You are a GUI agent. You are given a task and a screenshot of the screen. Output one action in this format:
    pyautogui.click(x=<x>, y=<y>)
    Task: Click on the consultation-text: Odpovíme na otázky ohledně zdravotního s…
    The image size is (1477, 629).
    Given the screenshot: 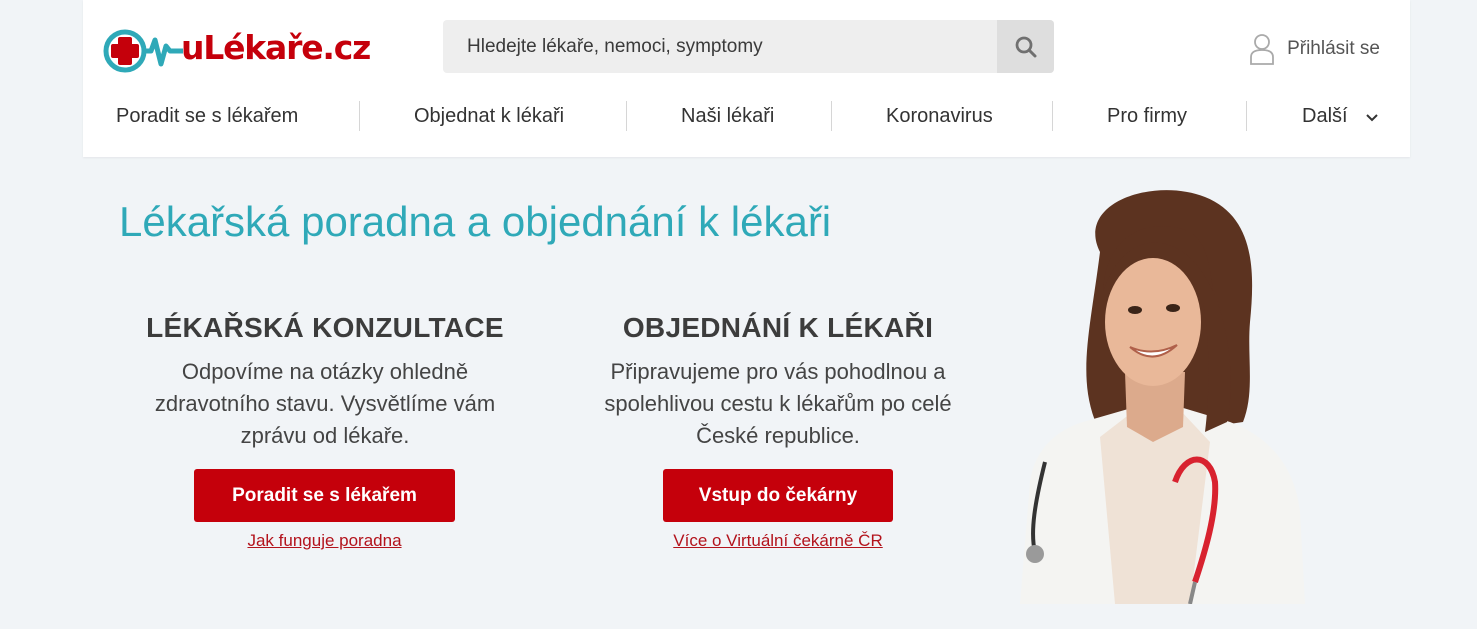 What is the action you would take?
    pyautogui.click(x=325, y=403)
    